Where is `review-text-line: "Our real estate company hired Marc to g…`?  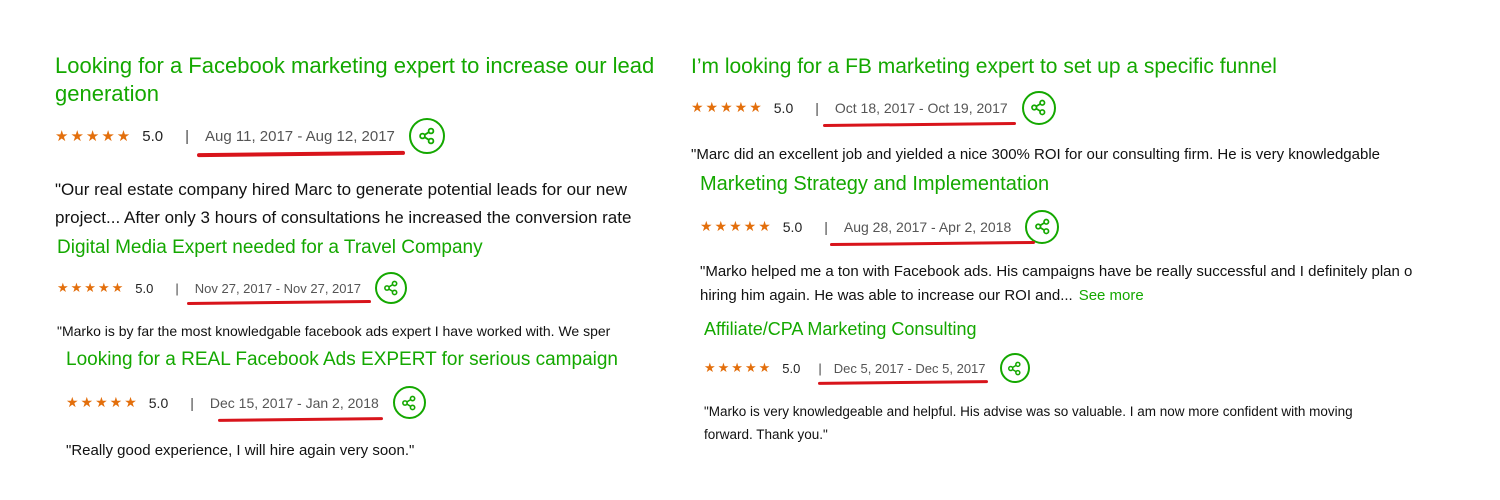 review-text-line: "Our real estate company hired Marc to g… is located at coordinates (341, 190).